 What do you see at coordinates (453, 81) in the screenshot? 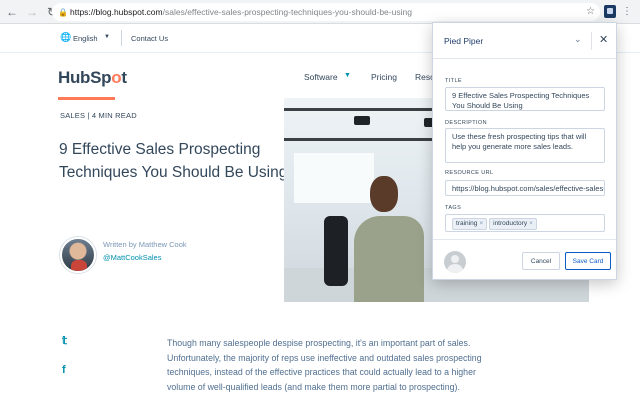
I see `title-label: TITLE` at bounding box center [453, 81].